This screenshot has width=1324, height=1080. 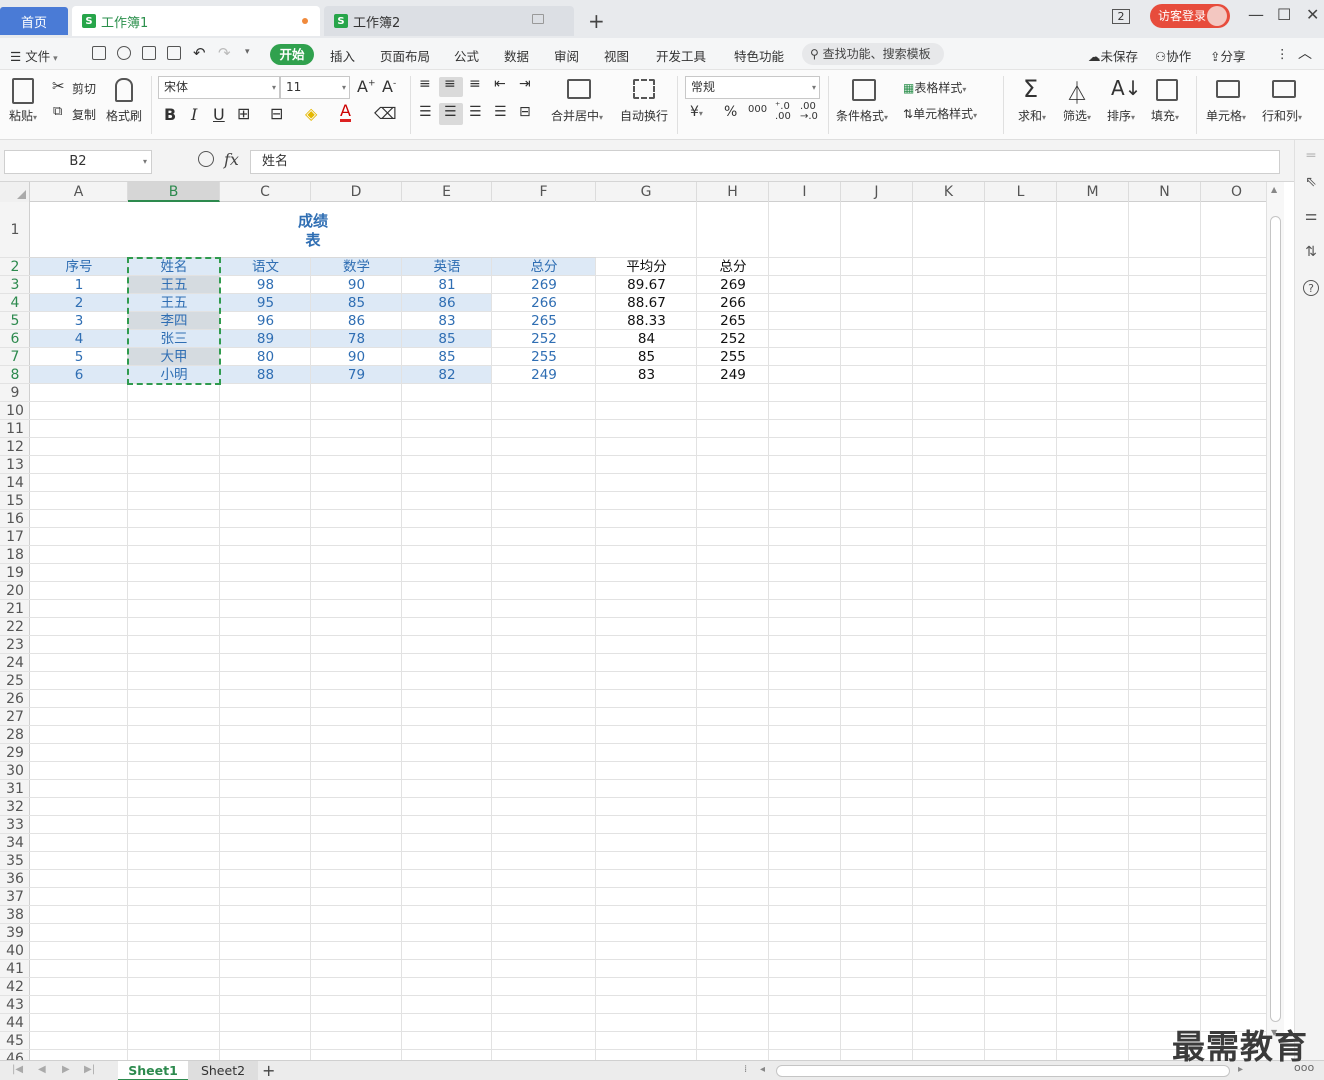 What do you see at coordinates (247, 52) in the screenshot?
I see `customize-dropdown-icon: ▾` at bounding box center [247, 52].